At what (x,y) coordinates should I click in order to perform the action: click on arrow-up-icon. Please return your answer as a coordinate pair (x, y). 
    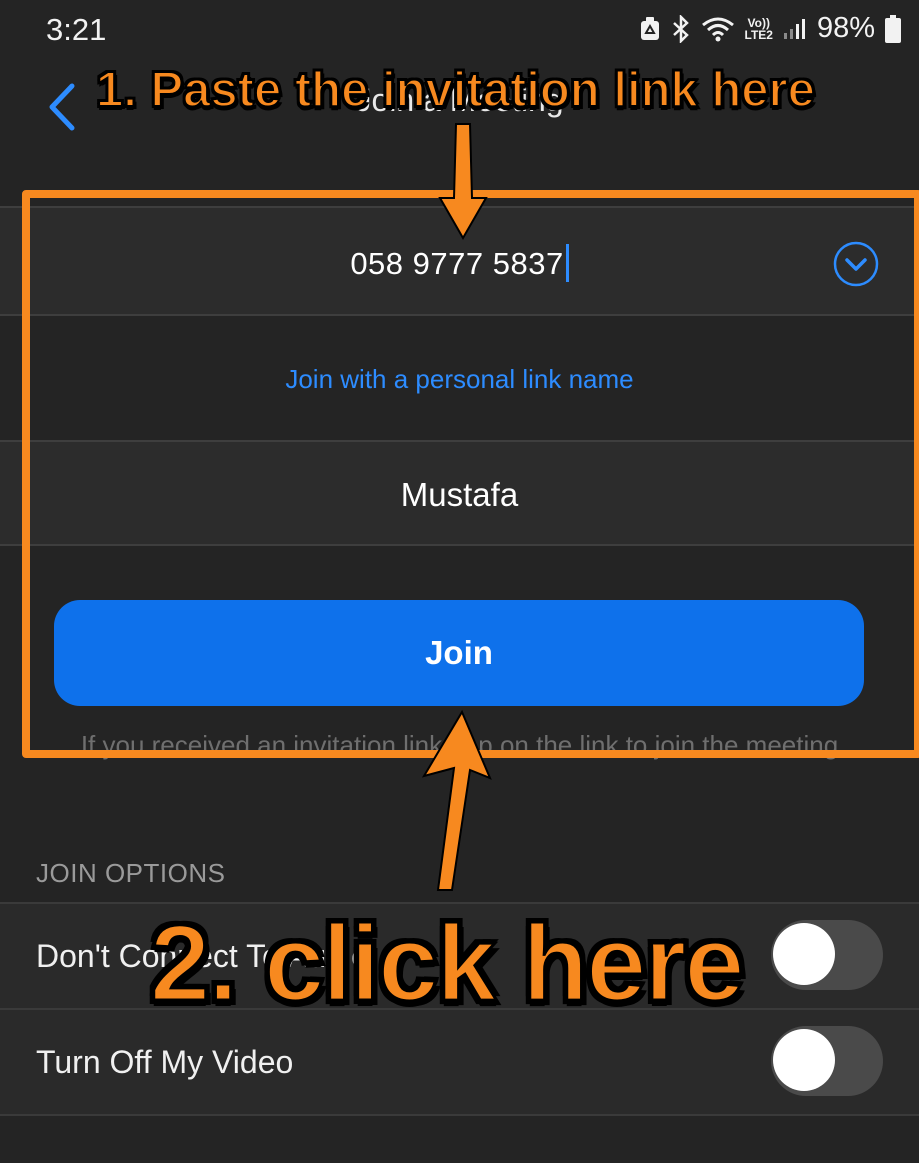
    Looking at the image, I should click on (456, 800).